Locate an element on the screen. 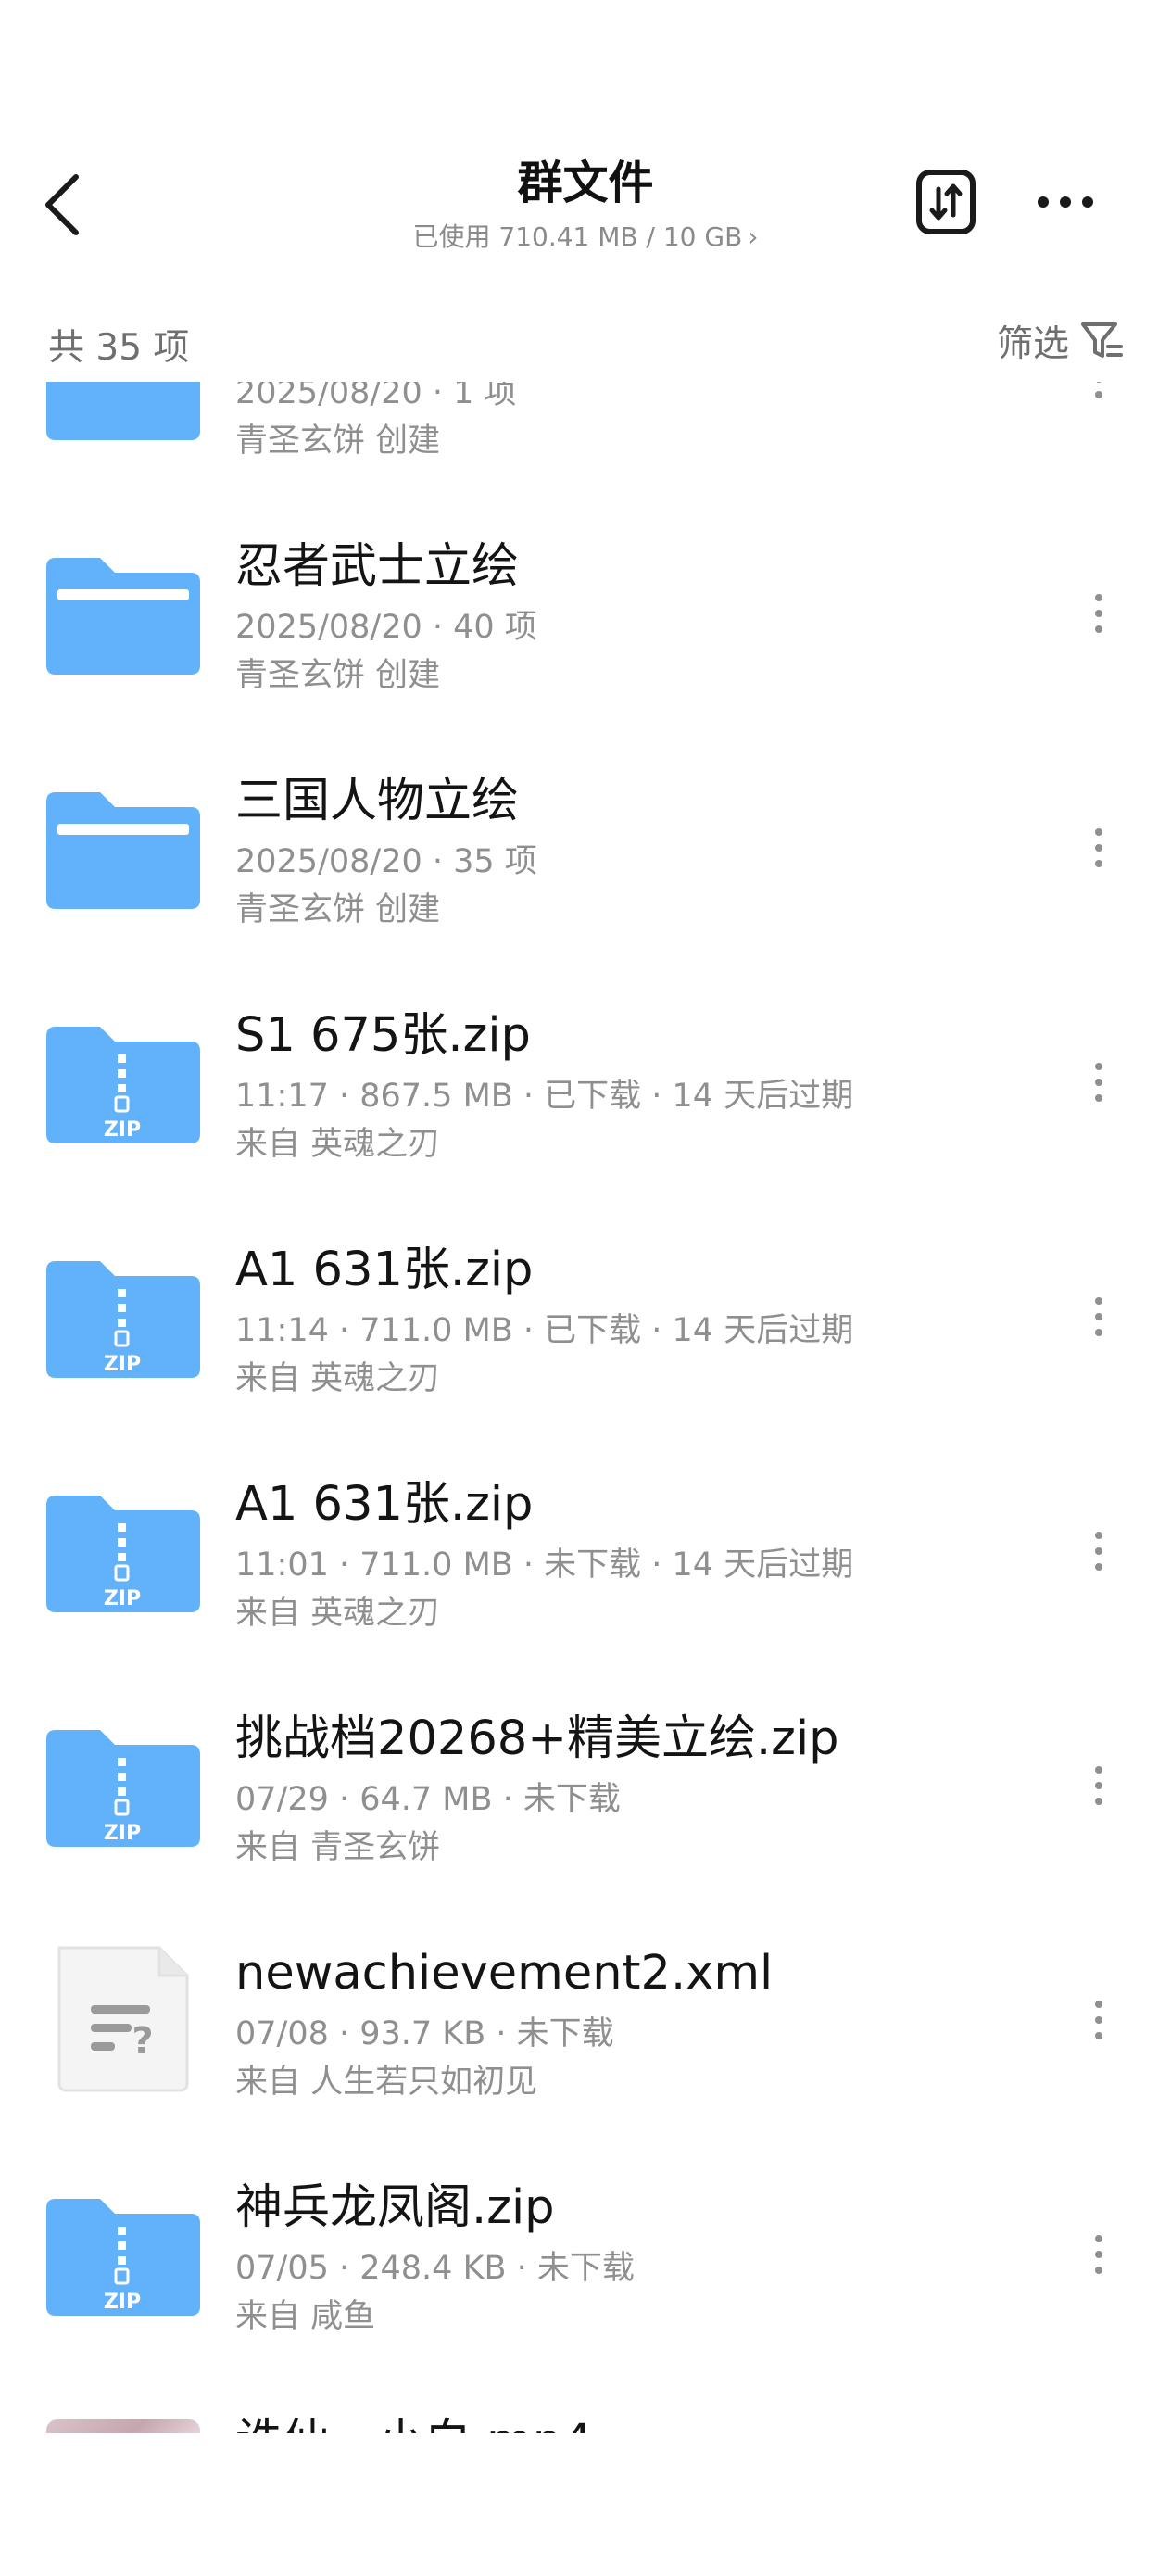 The image size is (1171, 2576). file-name: 神兵龙凤阁.zip is located at coordinates (395, 2208).